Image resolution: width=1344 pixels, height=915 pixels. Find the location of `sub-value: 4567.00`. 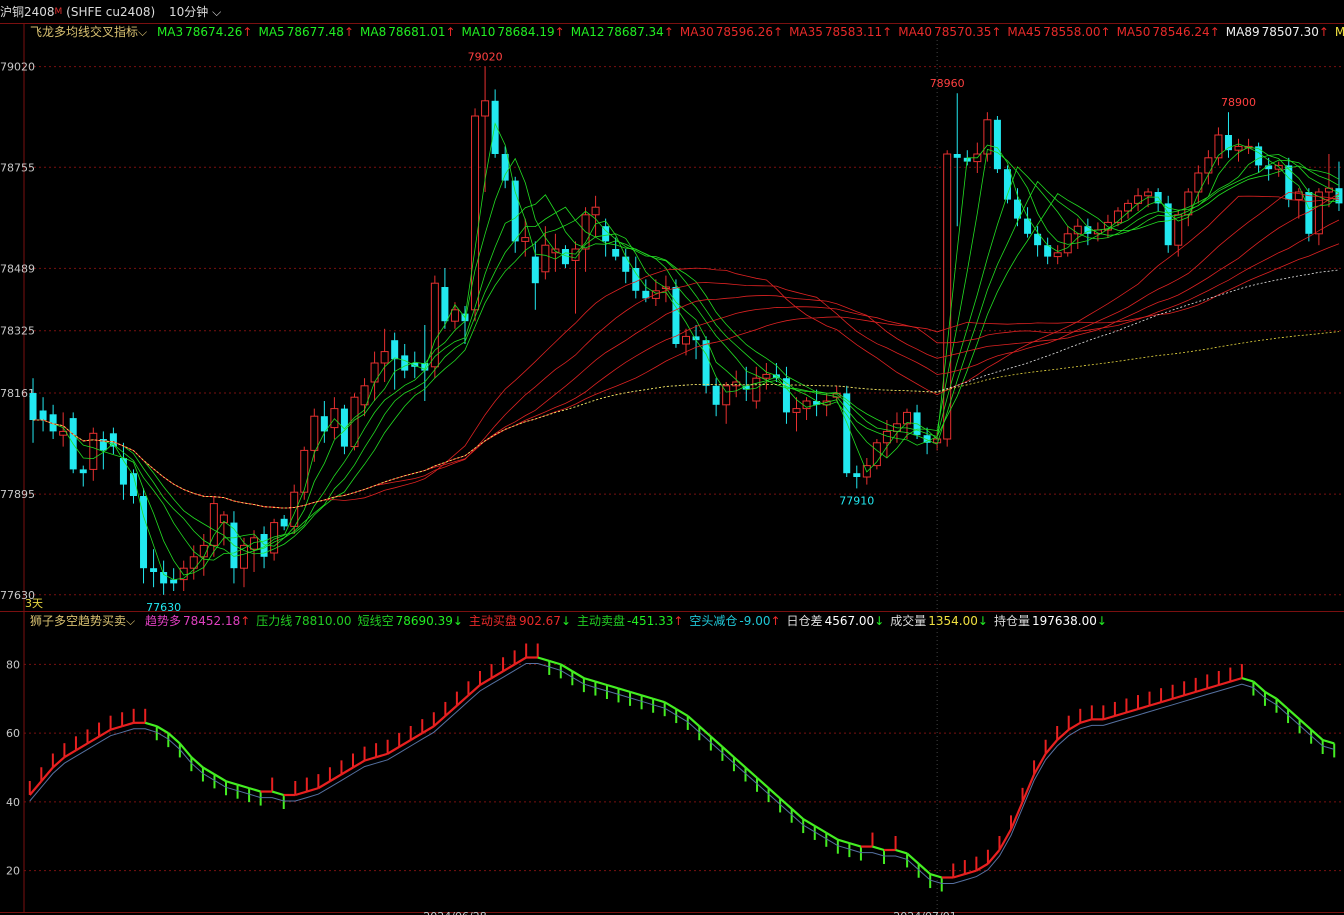

sub-value: 4567.00 is located at coordinates (849, 621).